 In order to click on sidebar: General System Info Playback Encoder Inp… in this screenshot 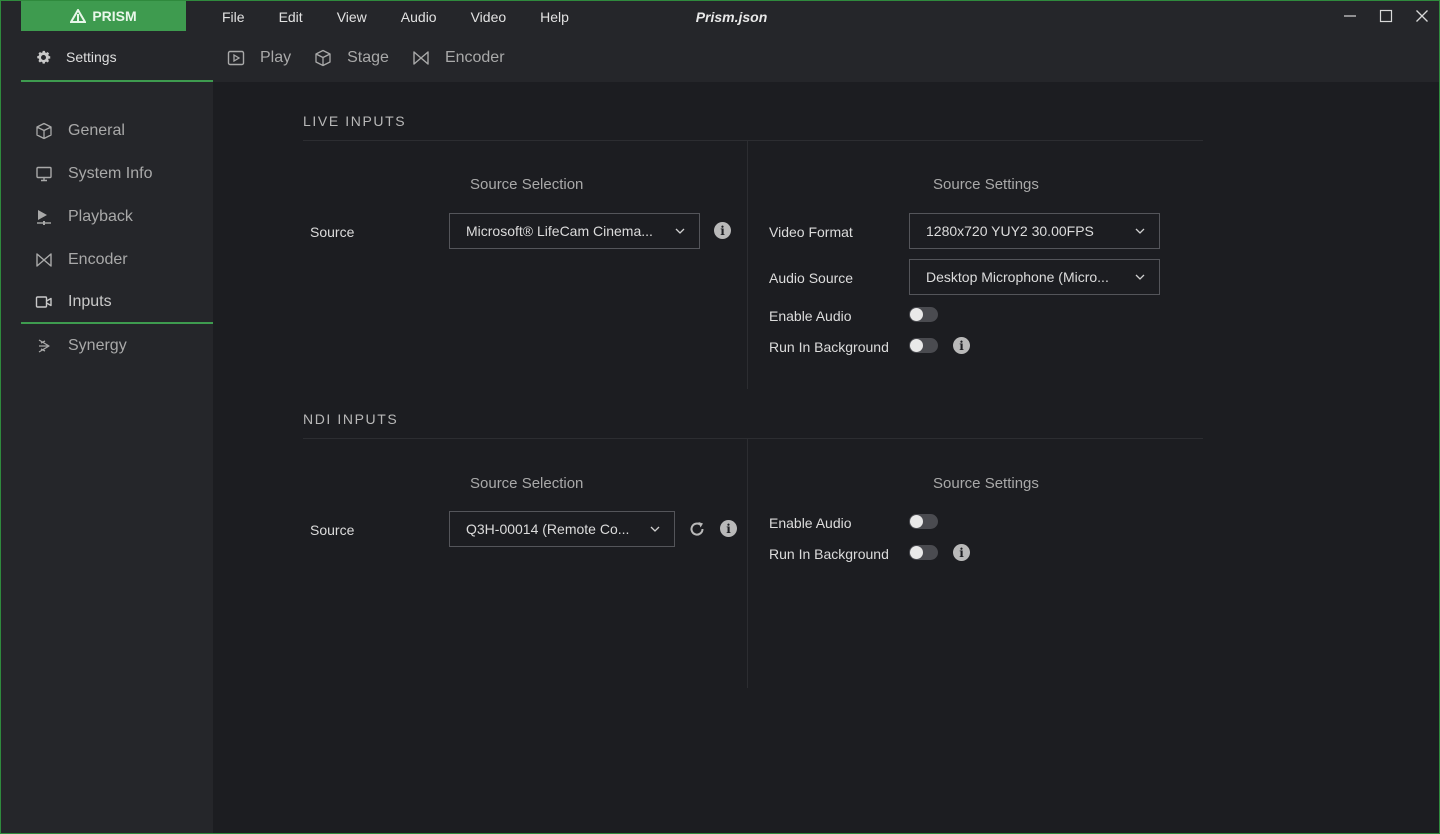, I will do `click(106, 458)`.